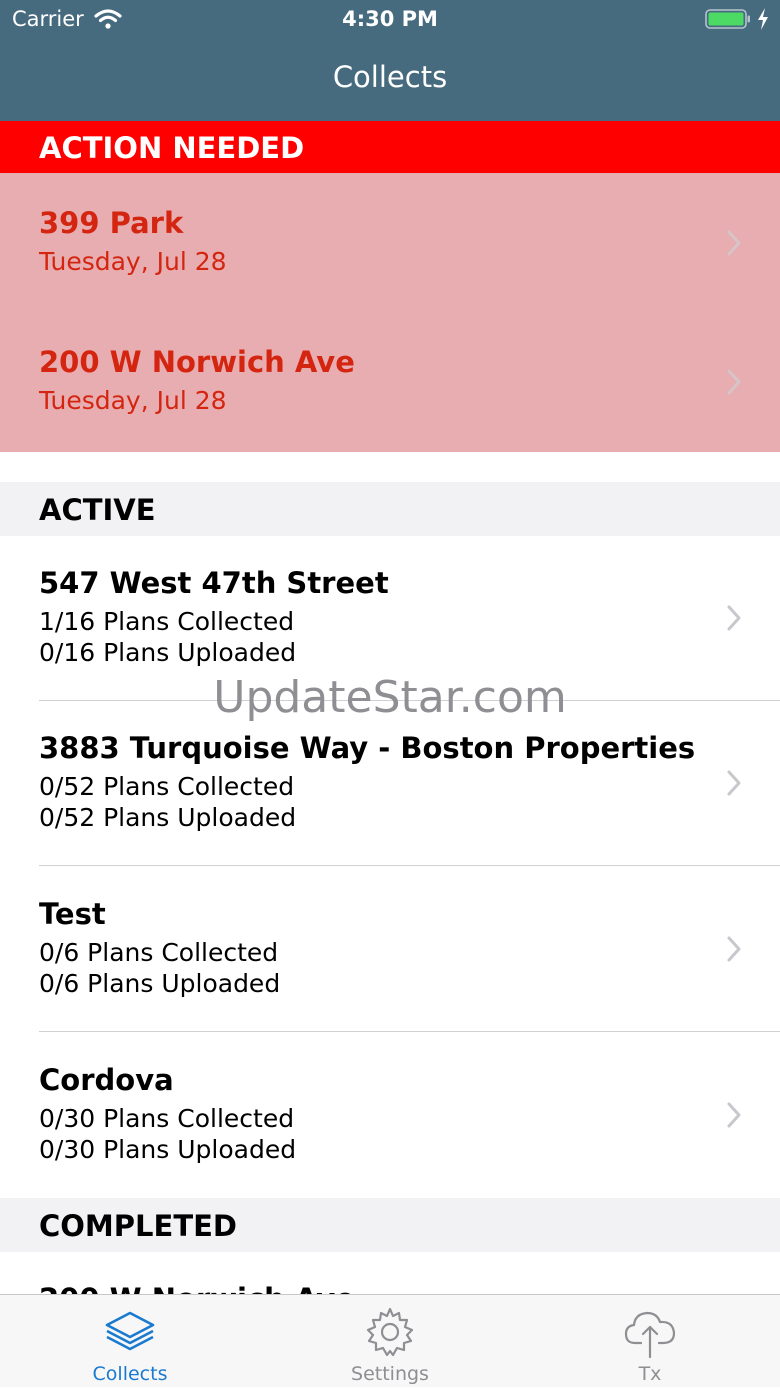  Describe the element at coordinates (727, 19) in the screenshot. I see `battery-icon` at that location.